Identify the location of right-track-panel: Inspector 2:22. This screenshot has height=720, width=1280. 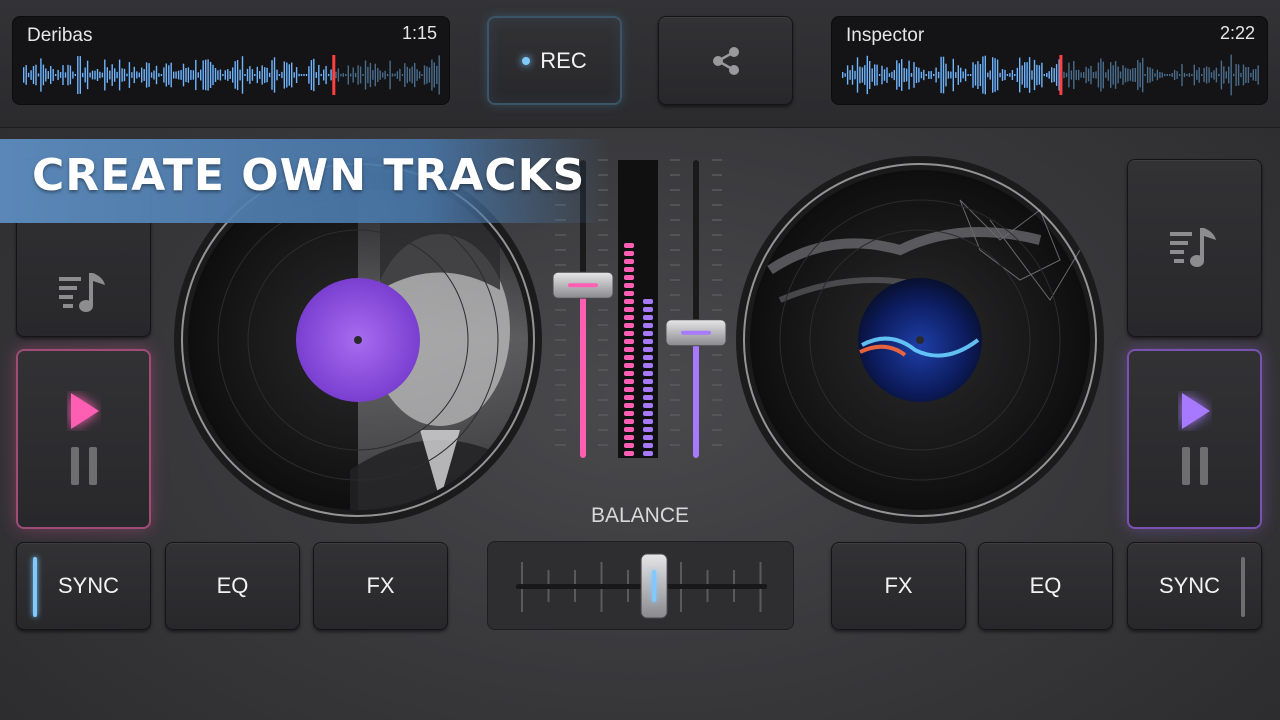
(1049, 60).